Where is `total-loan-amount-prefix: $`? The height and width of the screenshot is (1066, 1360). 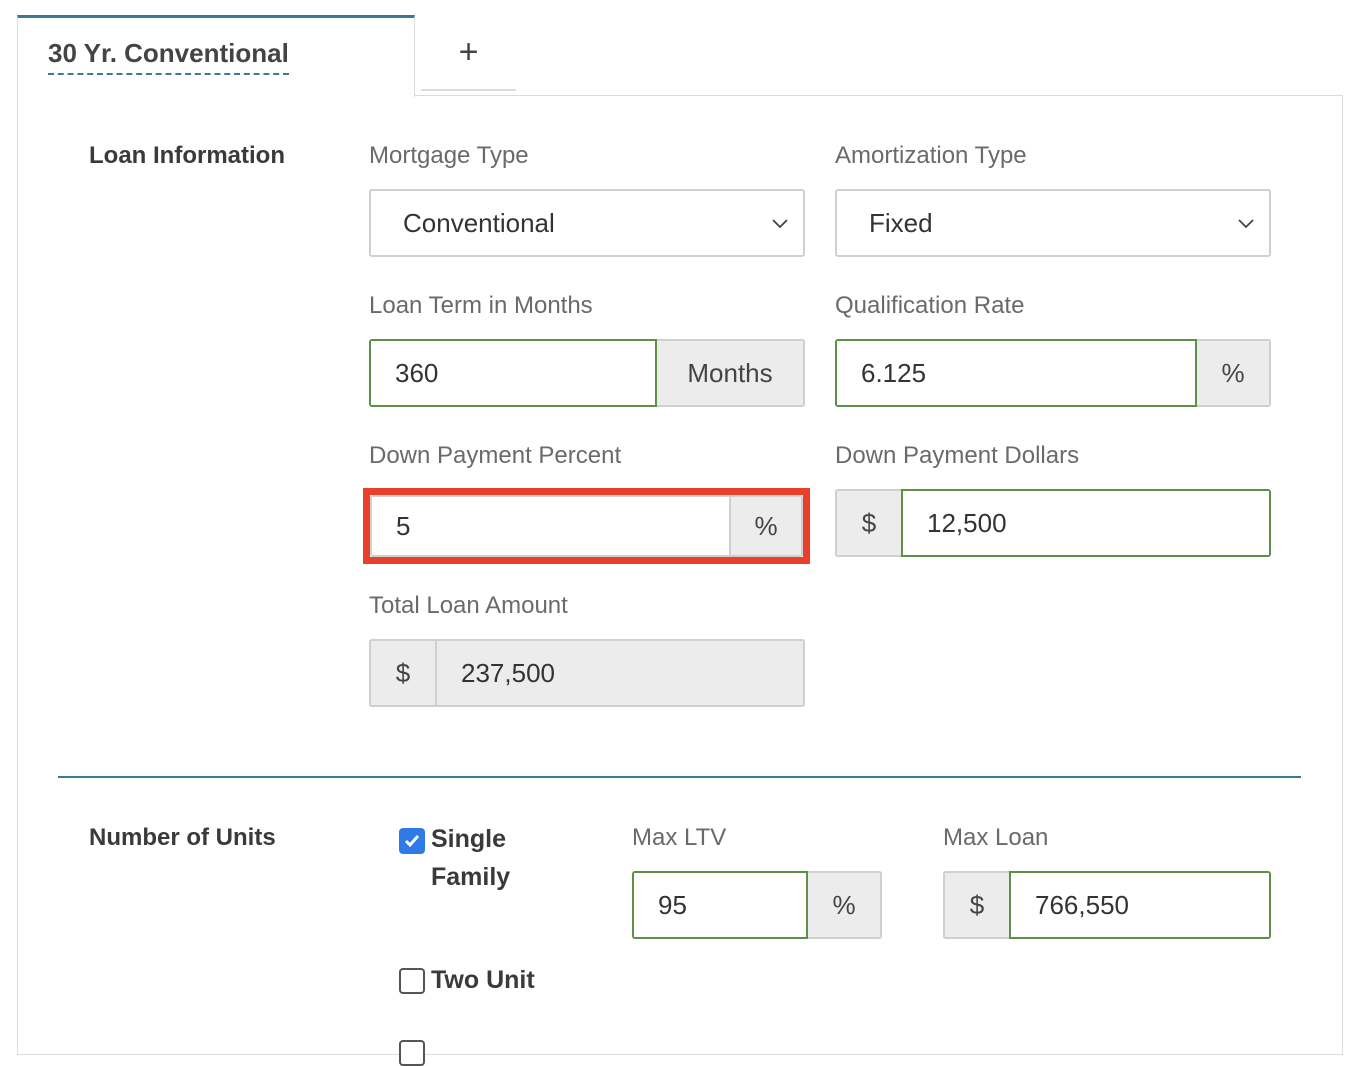 total-loan-amount-prefix: $ is located at coordinates (402, 673).